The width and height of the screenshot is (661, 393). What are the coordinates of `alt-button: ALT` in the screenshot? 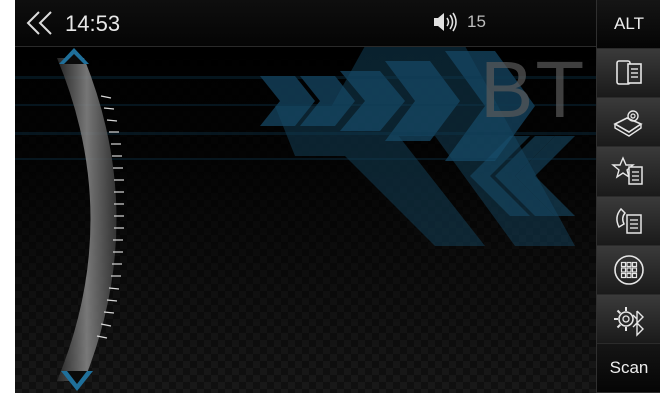 It's located at (628, 25).